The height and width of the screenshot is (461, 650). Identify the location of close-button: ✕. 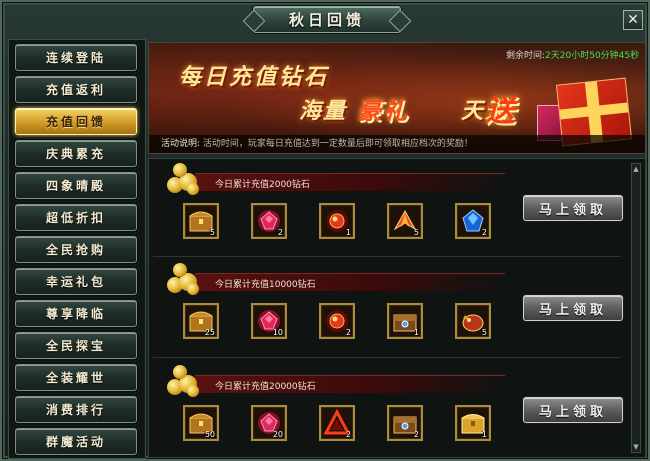
(633, 20).